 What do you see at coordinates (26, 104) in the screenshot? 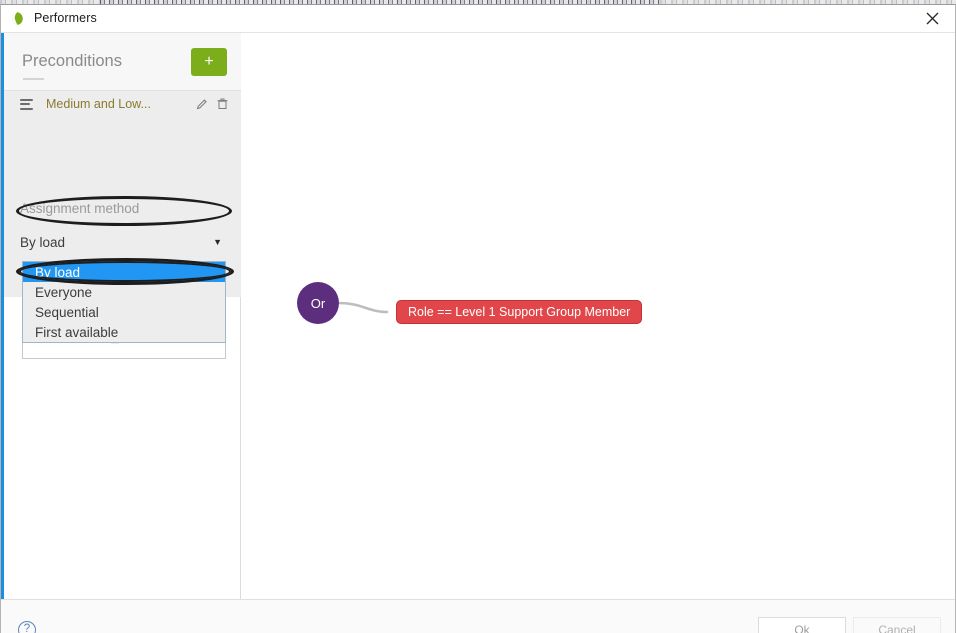
I see `drag-handle-icon` at bounding box center [26, 104].